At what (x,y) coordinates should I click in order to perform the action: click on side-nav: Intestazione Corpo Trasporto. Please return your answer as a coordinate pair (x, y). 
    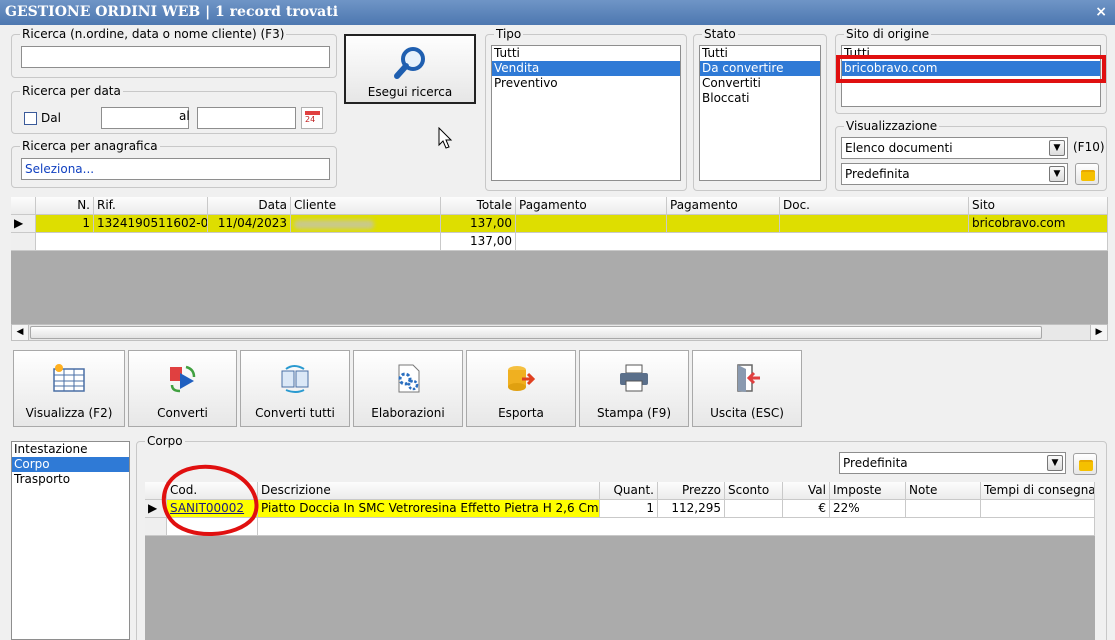
    Looking at the image, I should click on (70, 540).